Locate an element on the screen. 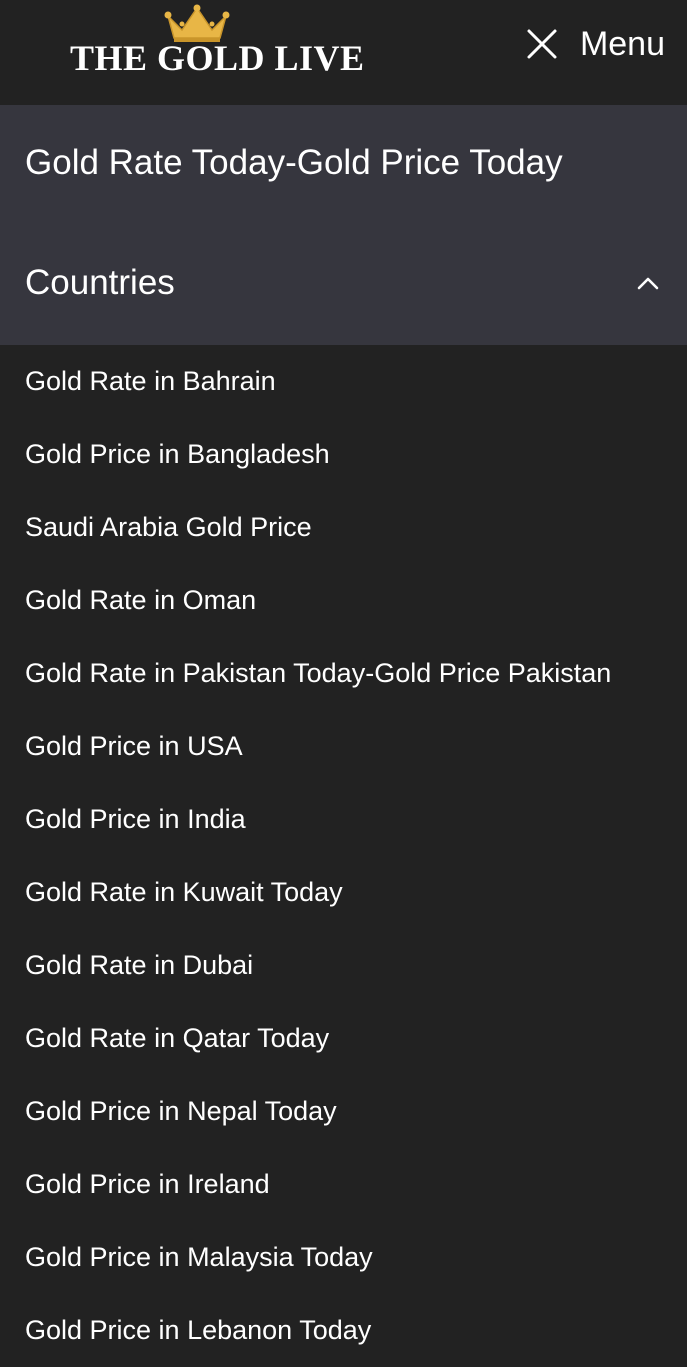  country-link-lebanon: Gold Price in Lebanon Today is located at coordinates (343, 1330).